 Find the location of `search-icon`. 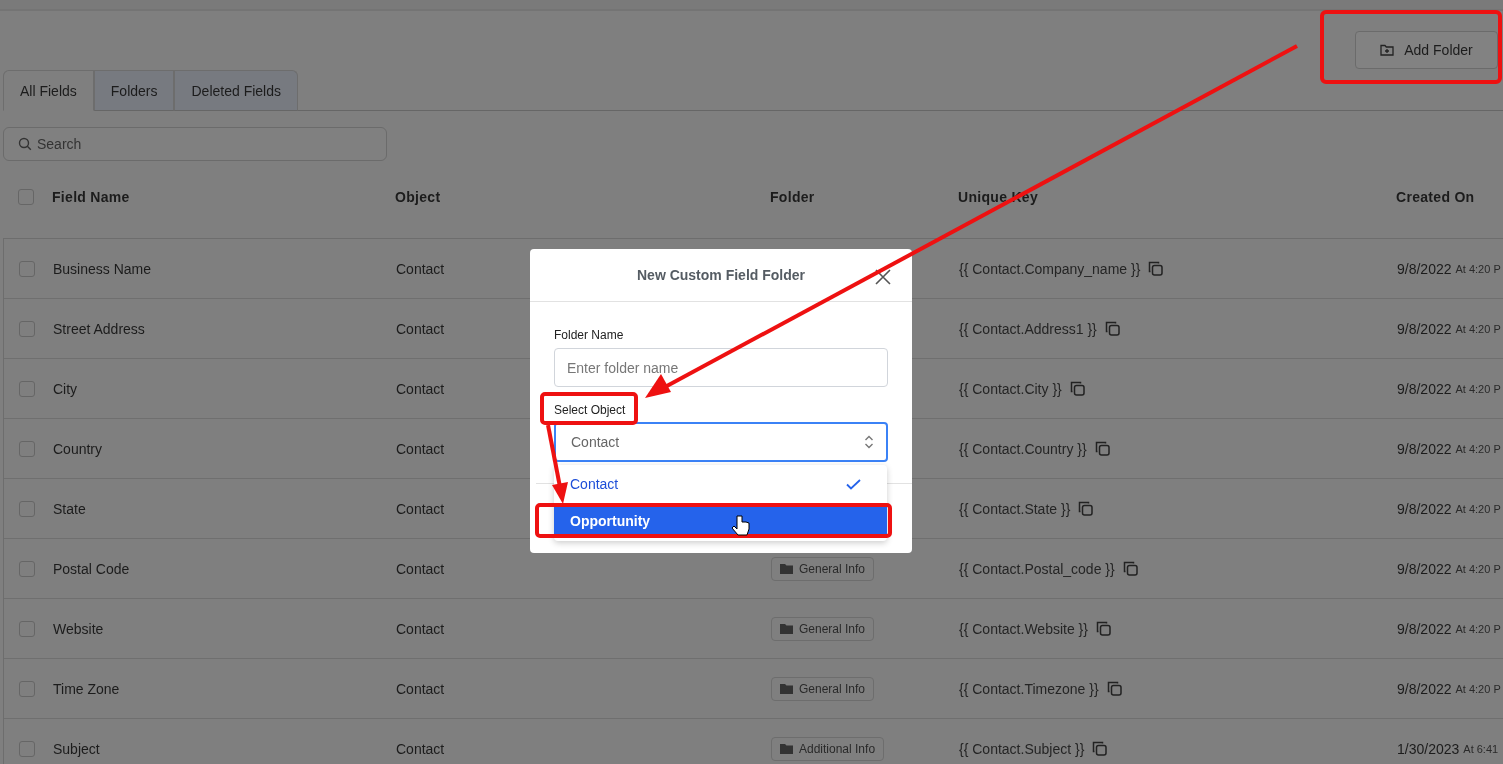

search-icon is located at coordinates (25, 144).